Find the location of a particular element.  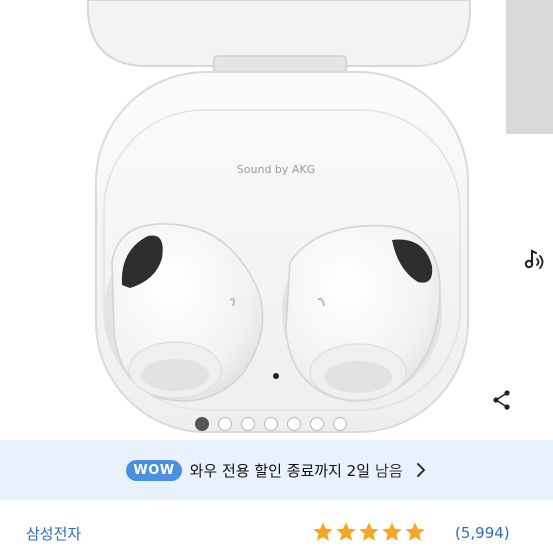

case-brand-text: Sound by AKG is located at coordinates (276, 169).